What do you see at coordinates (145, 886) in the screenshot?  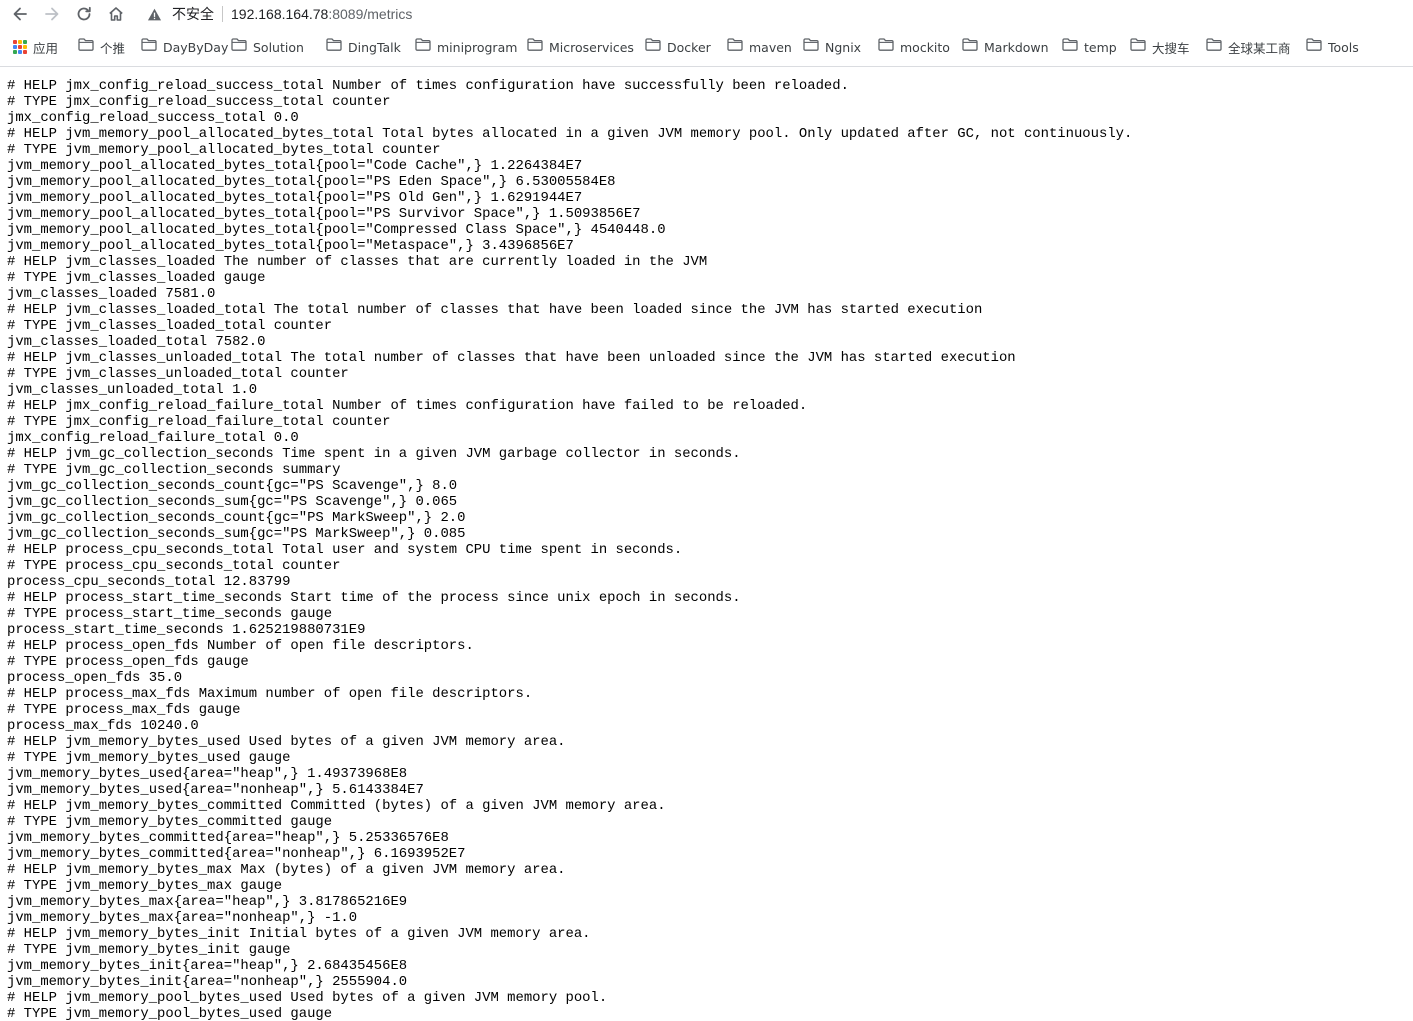 I see `metric-comment-line: # TYPE jvm_memory_bytes_max gauge` at bounding box center [145, 886].